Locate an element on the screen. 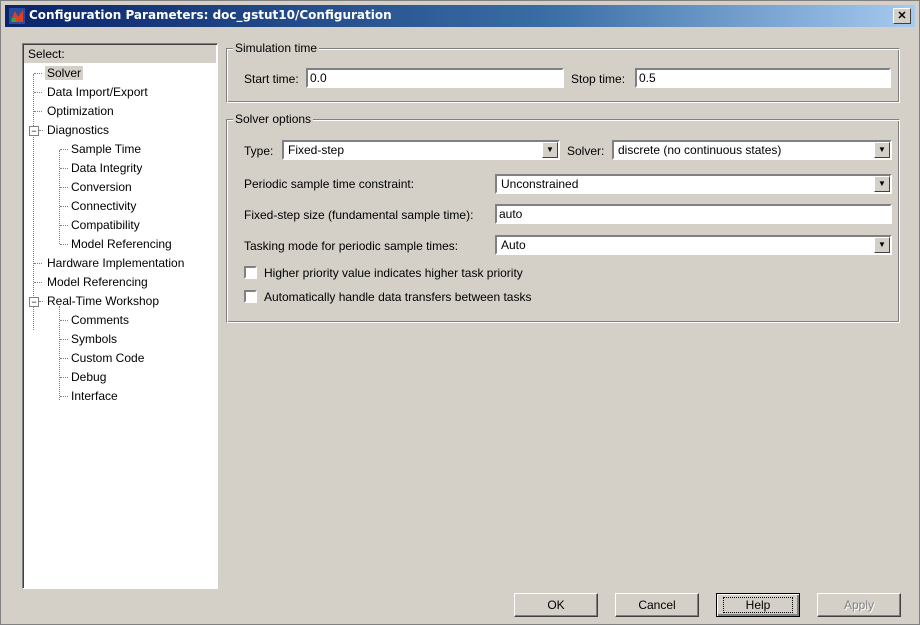  tree-item-connectivity: Connectivity is located at coordinates (103, 206).